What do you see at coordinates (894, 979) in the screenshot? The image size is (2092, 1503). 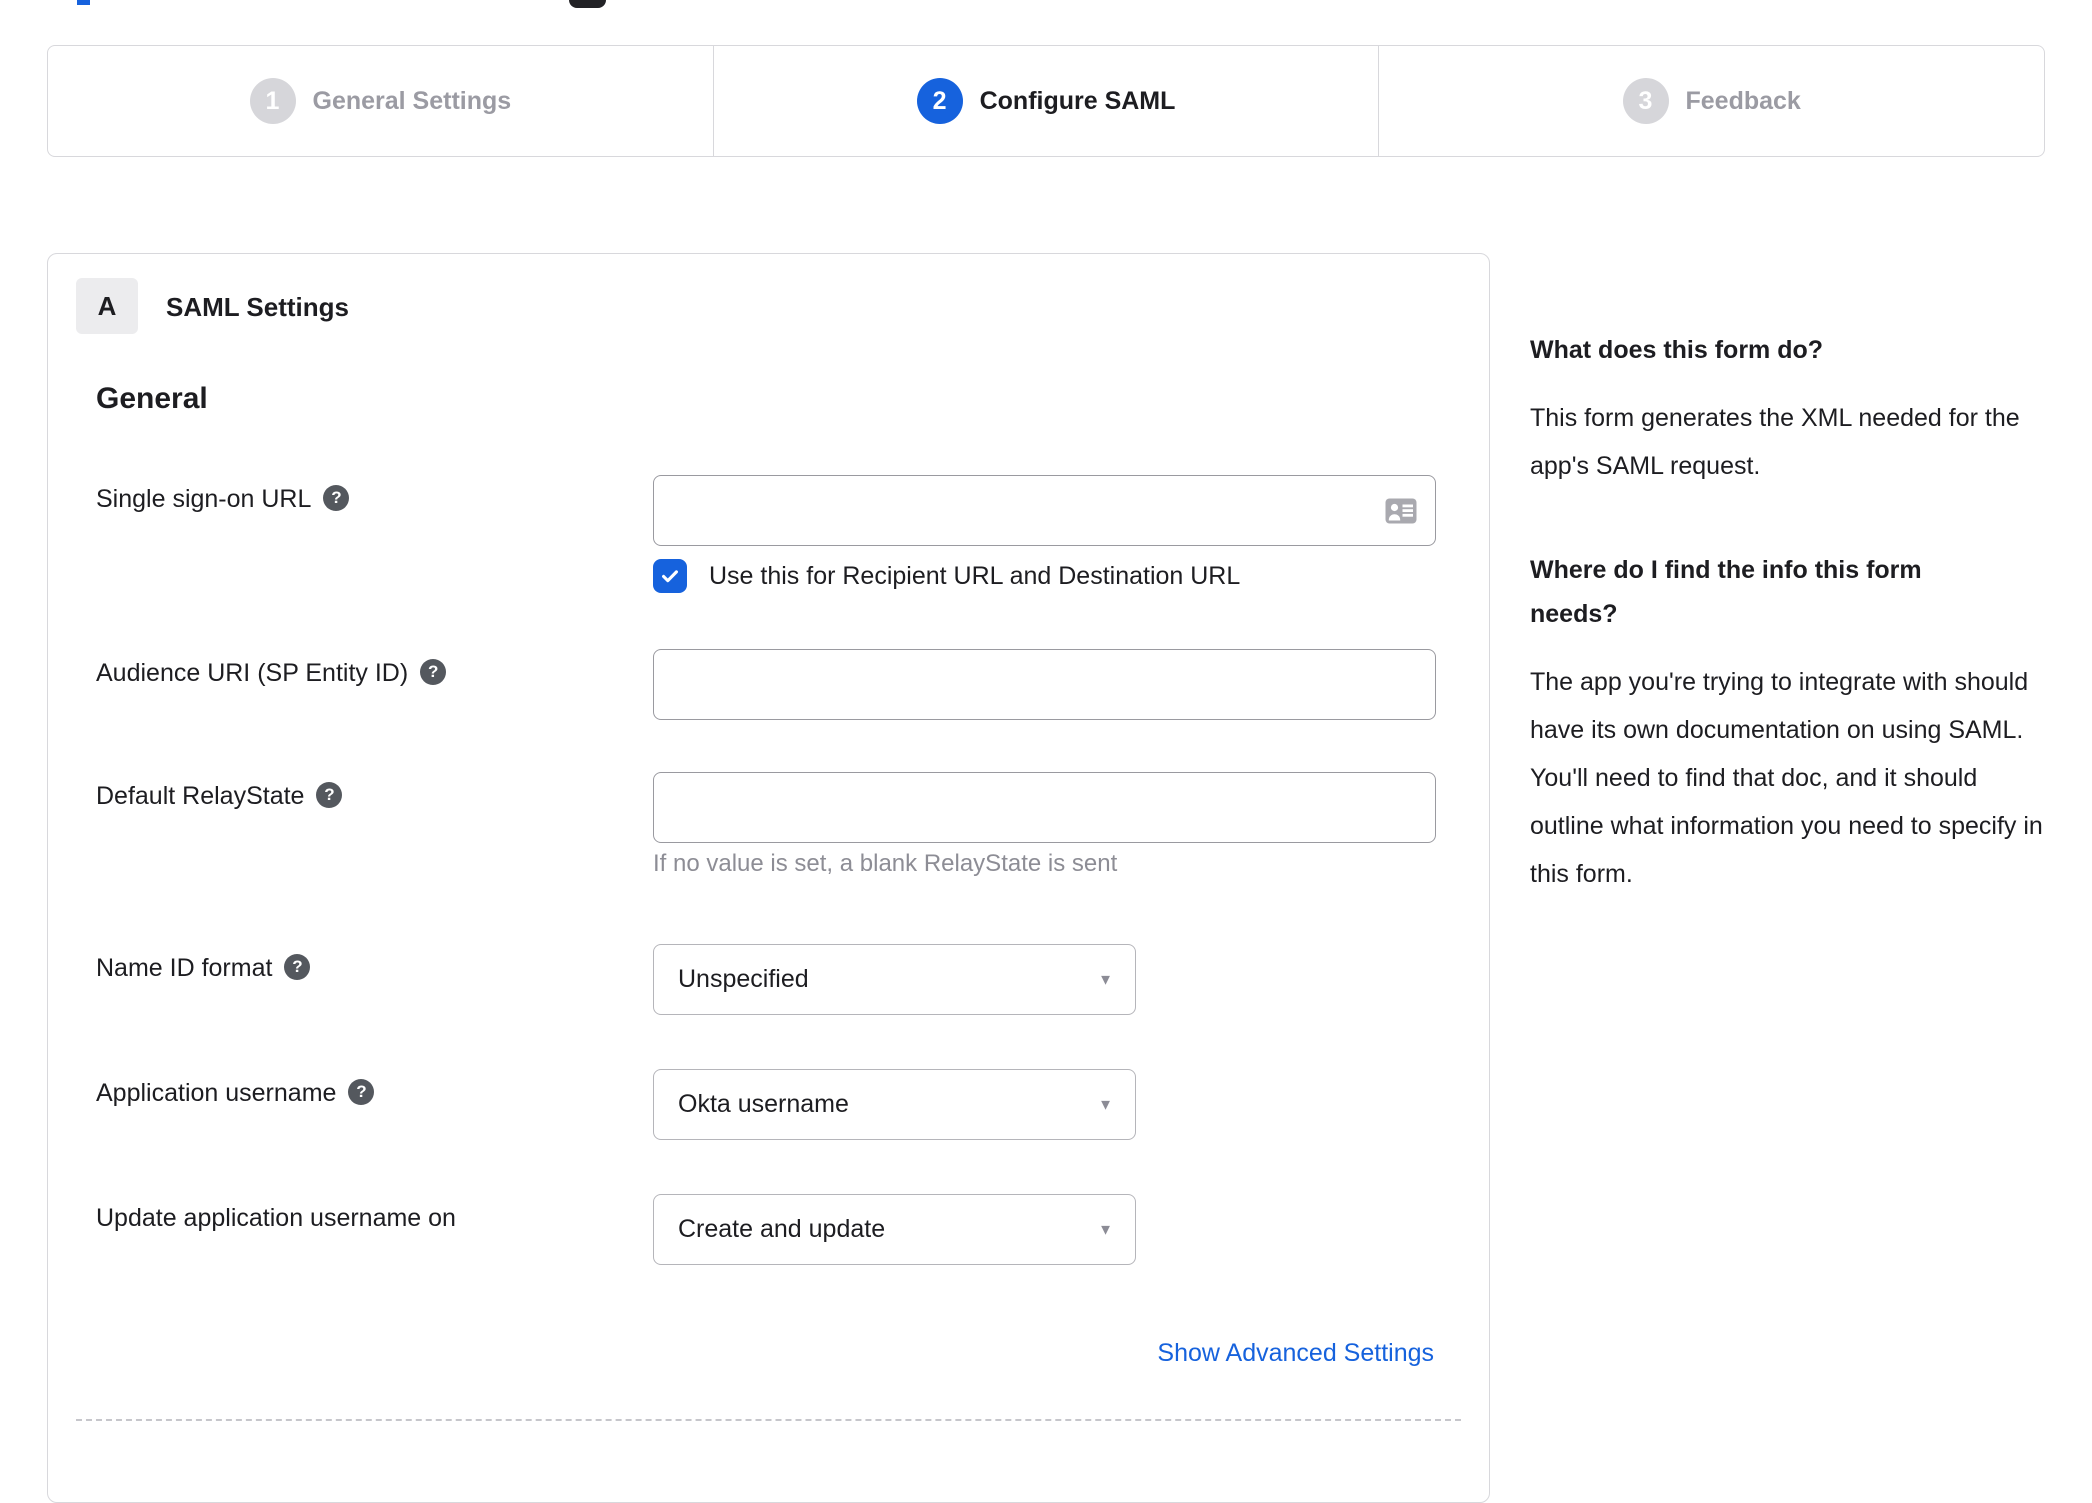 I see `name-id-format-select: Unspecified ▼` at bounding box center [894, 979].